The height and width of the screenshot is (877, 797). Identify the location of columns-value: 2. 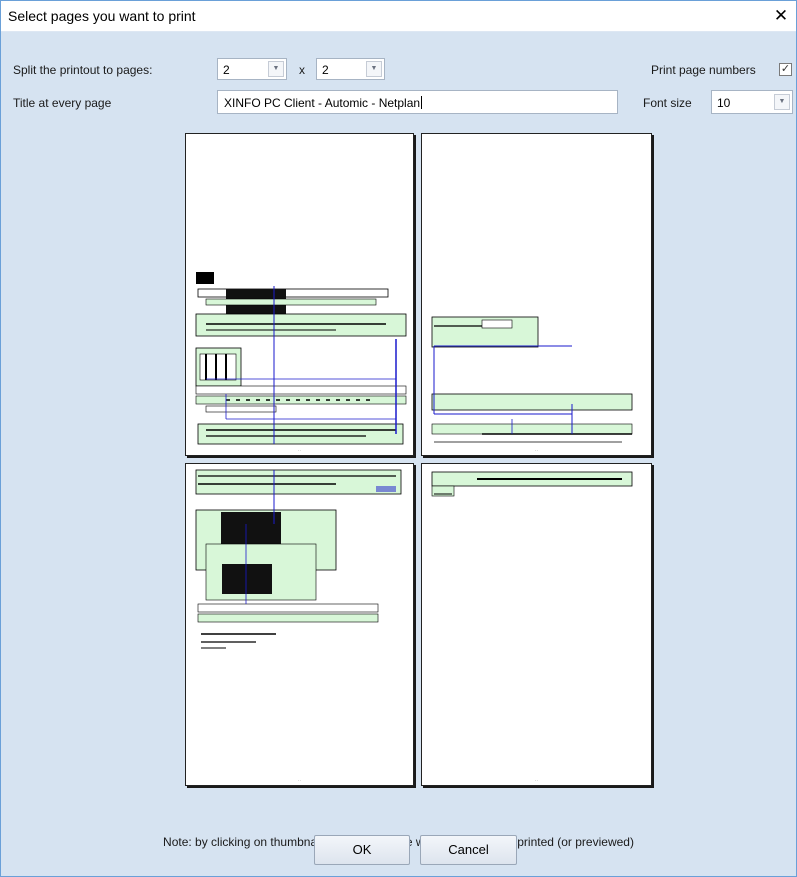
(226, 70).